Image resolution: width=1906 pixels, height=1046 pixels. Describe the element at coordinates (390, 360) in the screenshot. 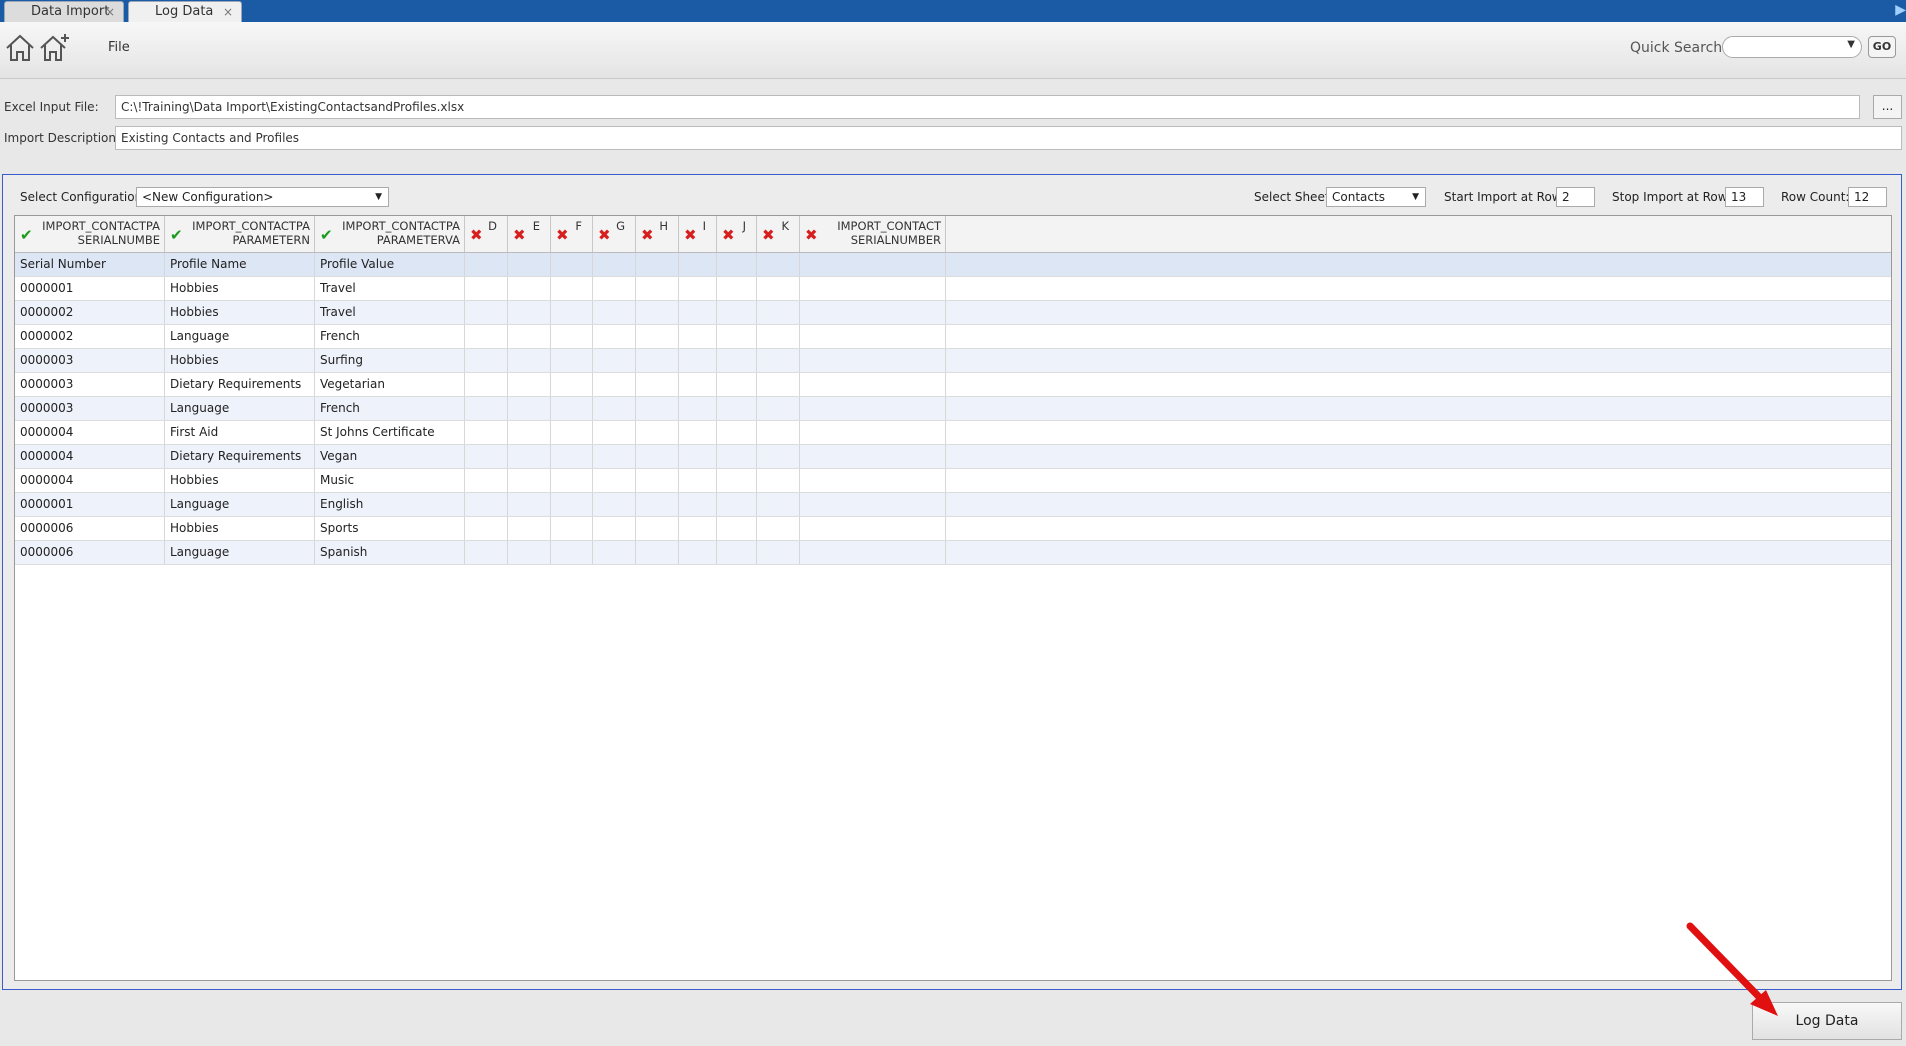

I see `table-cell: Surfing` at that location.